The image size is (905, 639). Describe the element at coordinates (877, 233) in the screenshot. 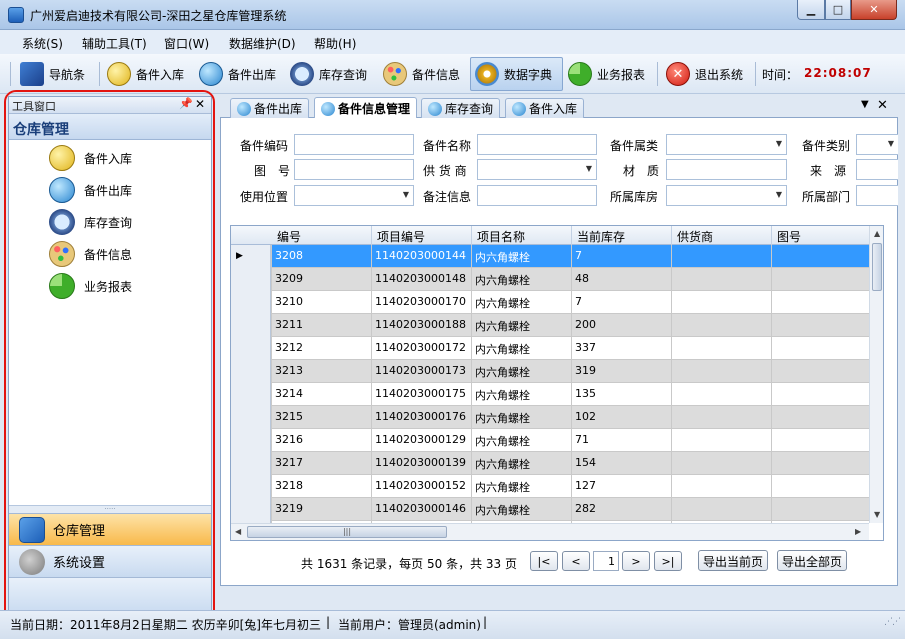

I see `scroll-up-icon: ▲` at that location.